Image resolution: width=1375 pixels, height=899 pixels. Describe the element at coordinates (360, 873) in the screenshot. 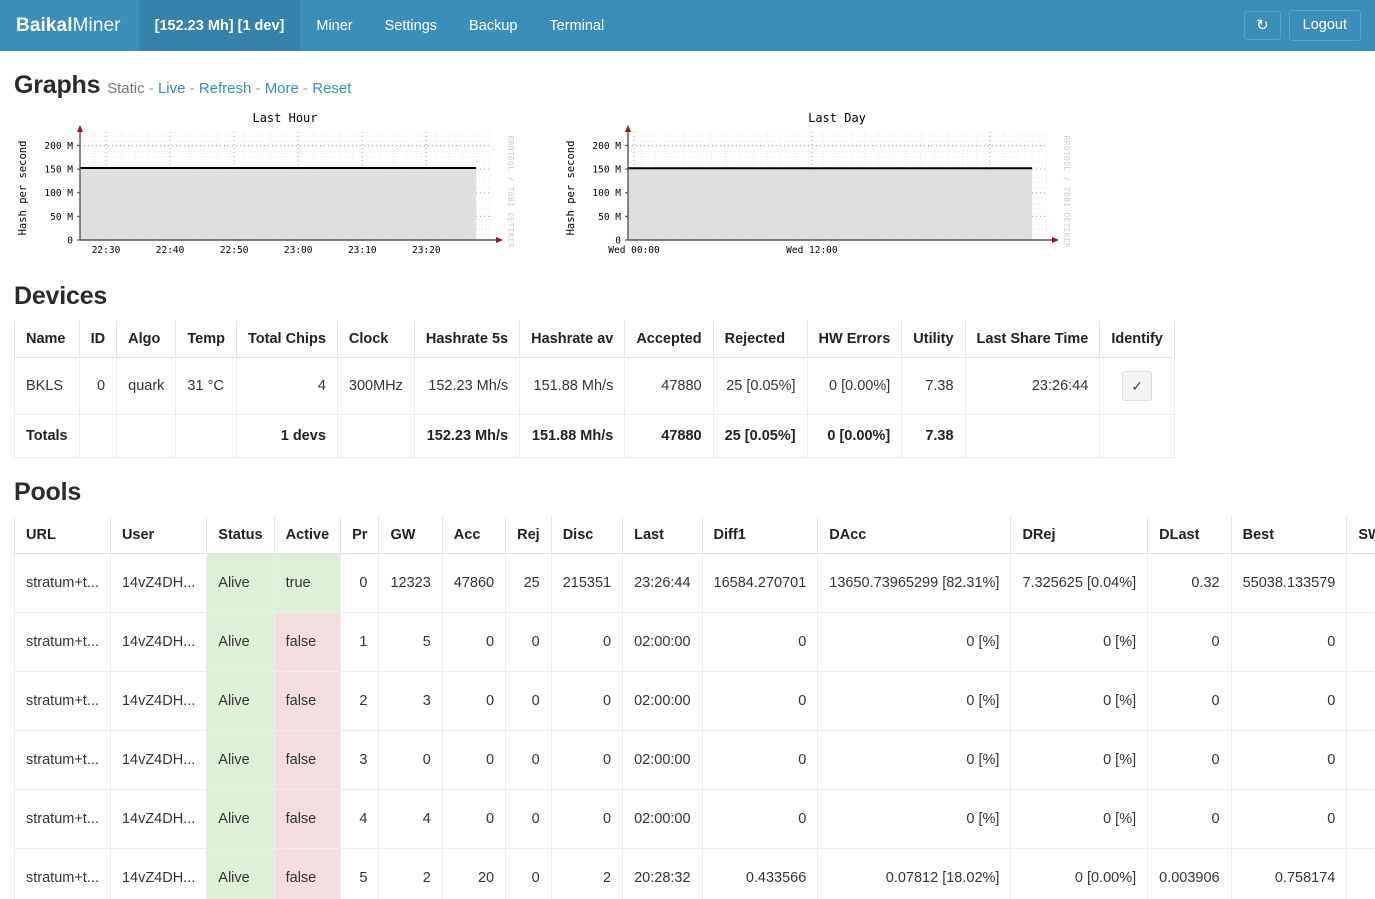

I see `pool-pr: 5` at that location.